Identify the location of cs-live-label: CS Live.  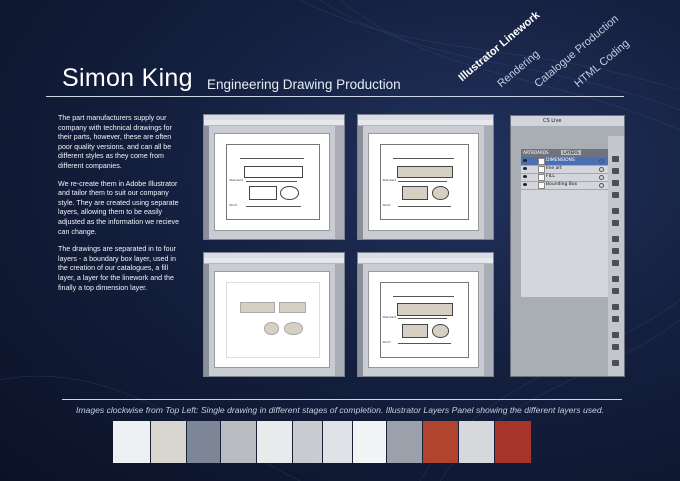
(552, 121).